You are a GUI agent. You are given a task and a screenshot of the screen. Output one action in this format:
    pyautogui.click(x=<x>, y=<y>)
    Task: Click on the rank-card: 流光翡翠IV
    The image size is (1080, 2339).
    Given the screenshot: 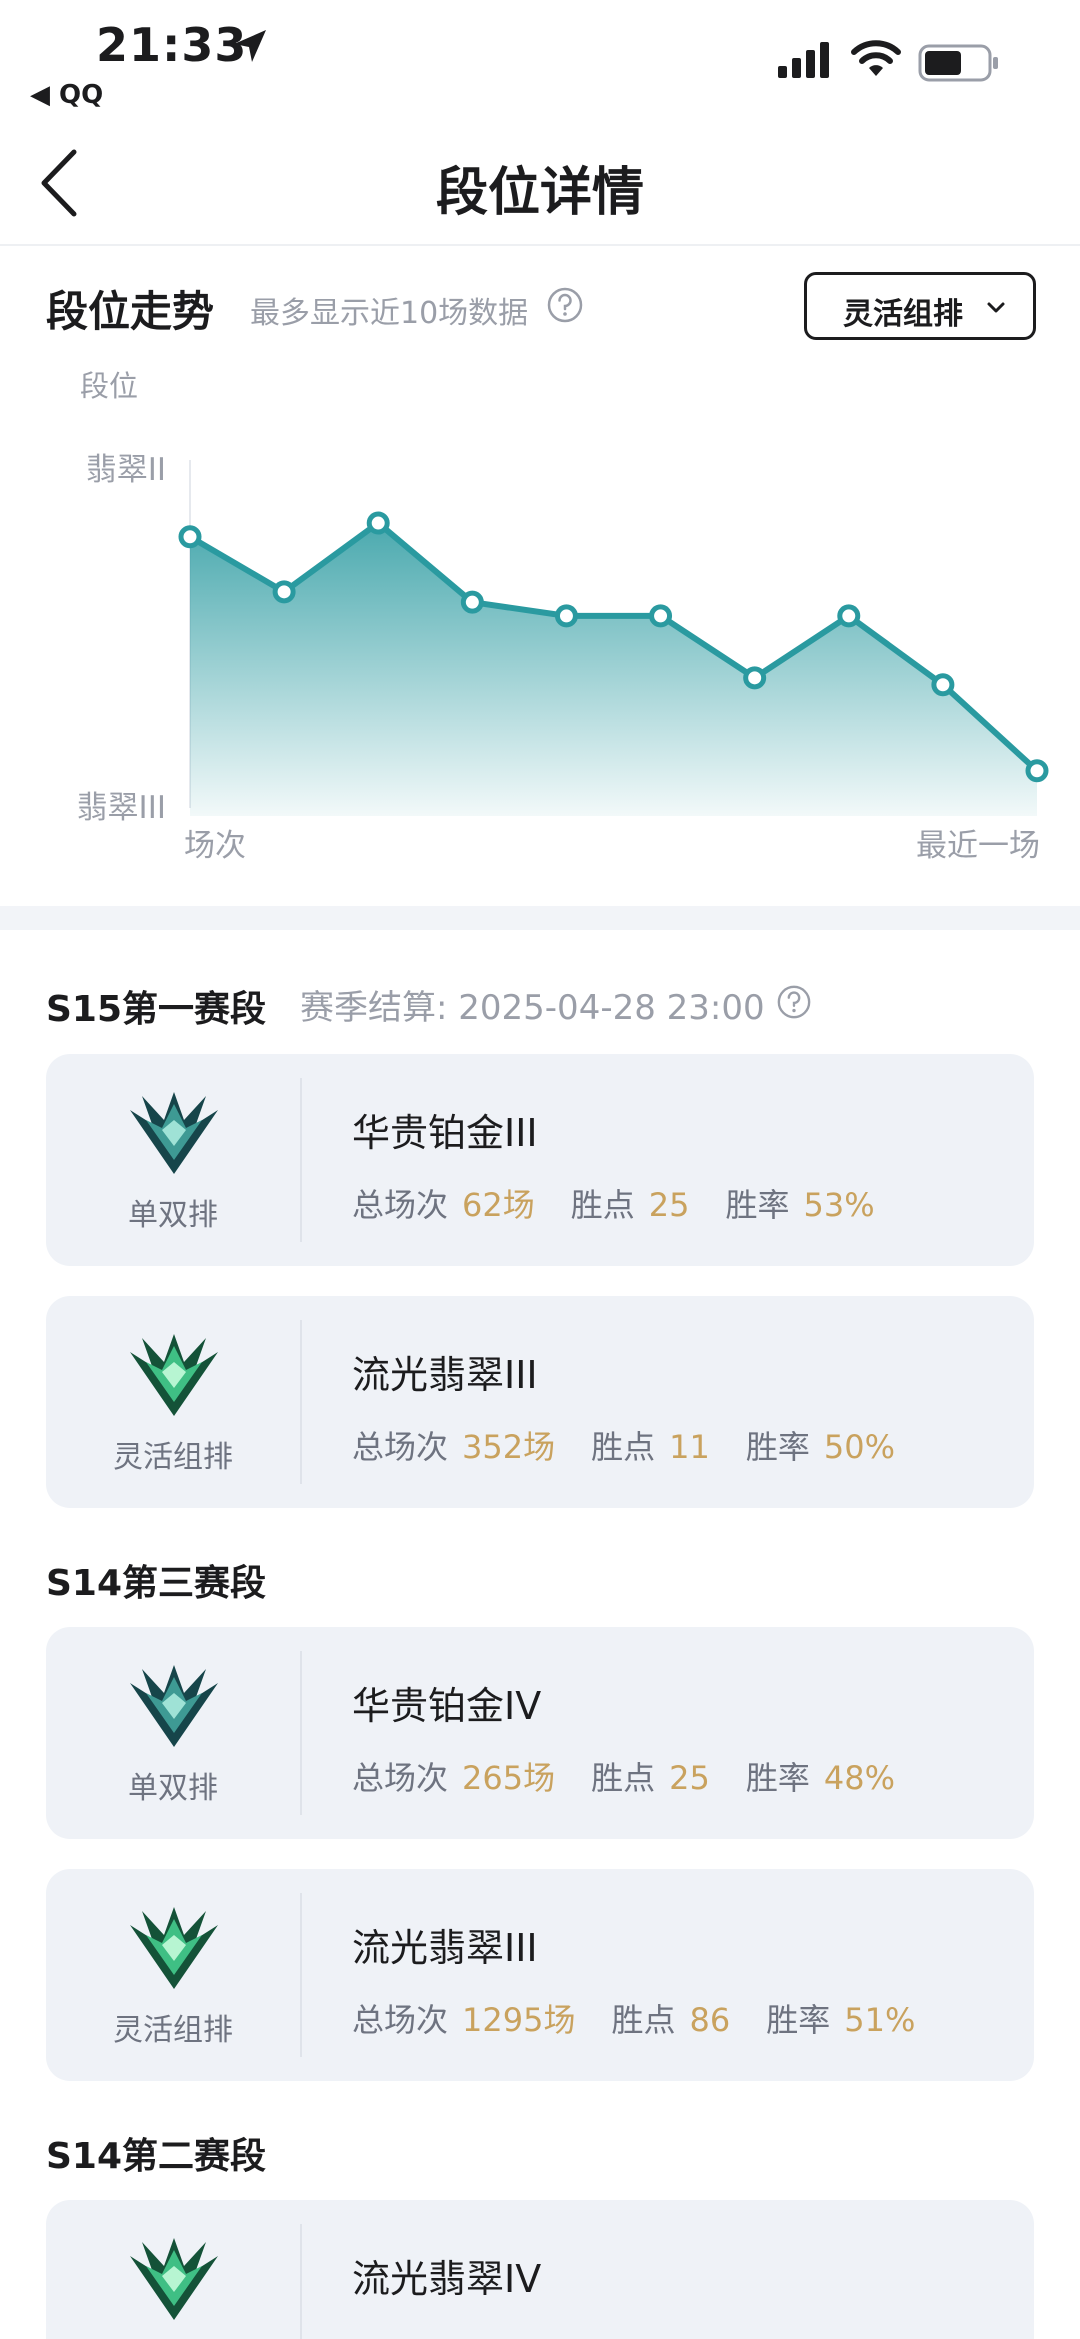 What is the action you would take?
    pyautogui.click(x=540, y=2269)
    